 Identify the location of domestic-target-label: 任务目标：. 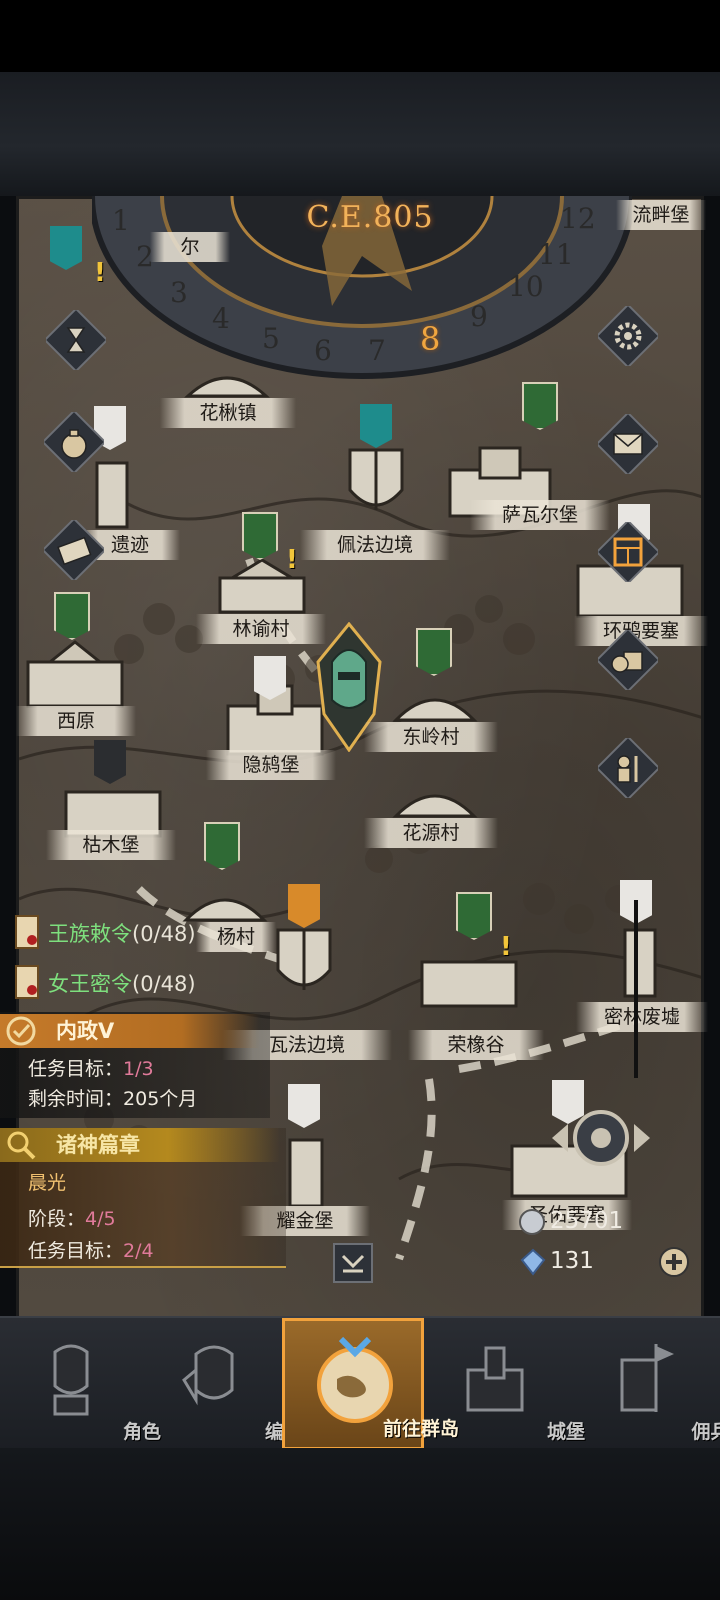
(76, 1069).